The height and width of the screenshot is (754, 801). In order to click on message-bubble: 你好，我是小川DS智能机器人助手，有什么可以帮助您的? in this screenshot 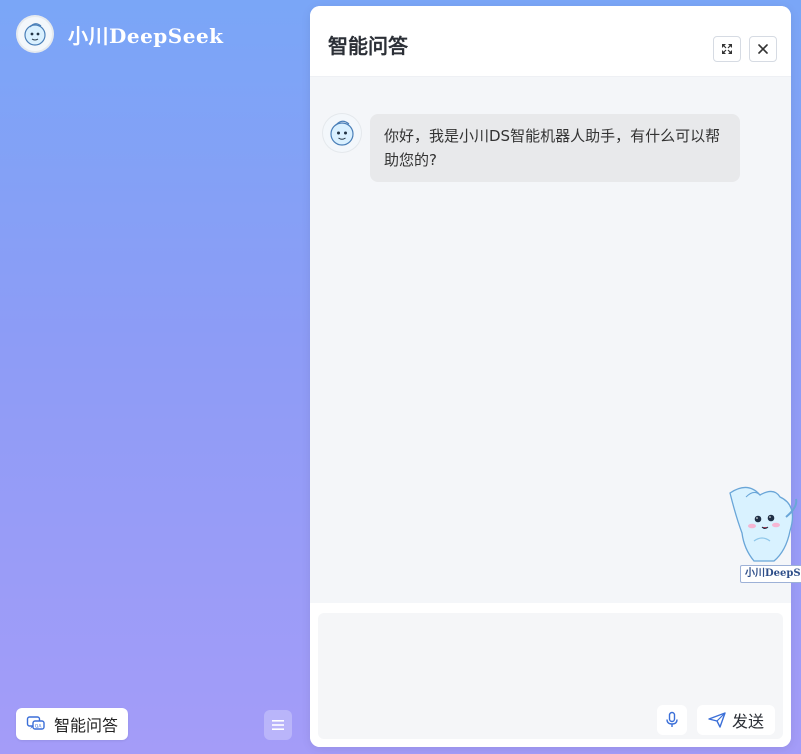, I will do `click(555, 148)`.